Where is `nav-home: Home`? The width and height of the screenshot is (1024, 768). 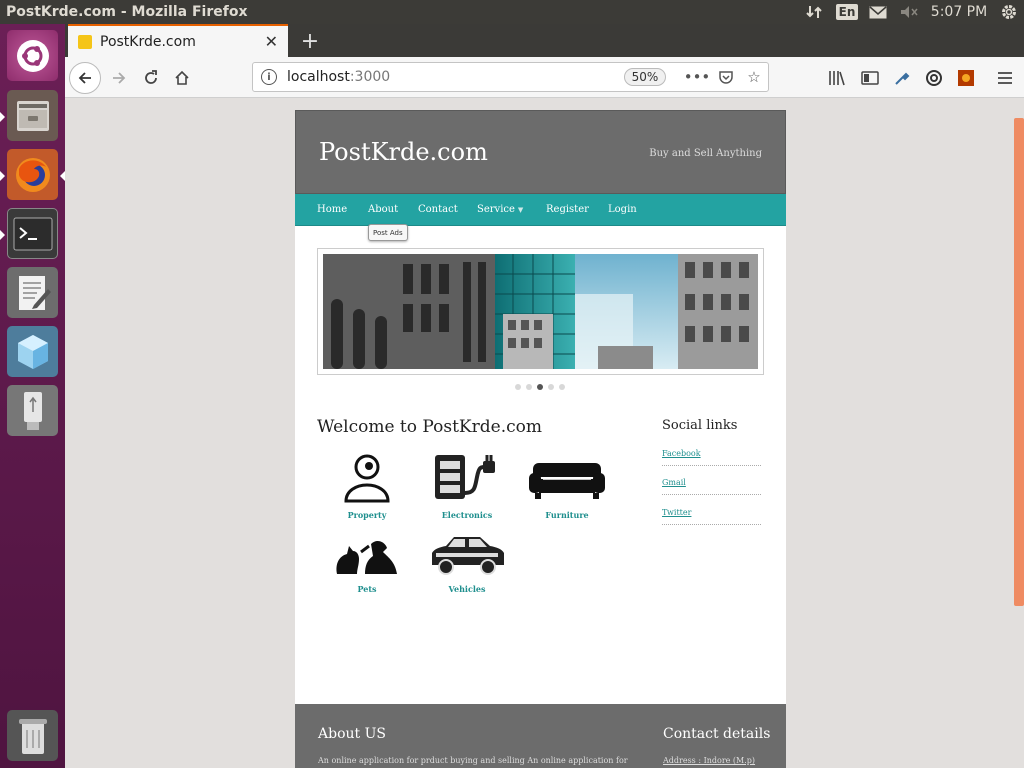
nav-home: Home is located at coordinates (332, 209).